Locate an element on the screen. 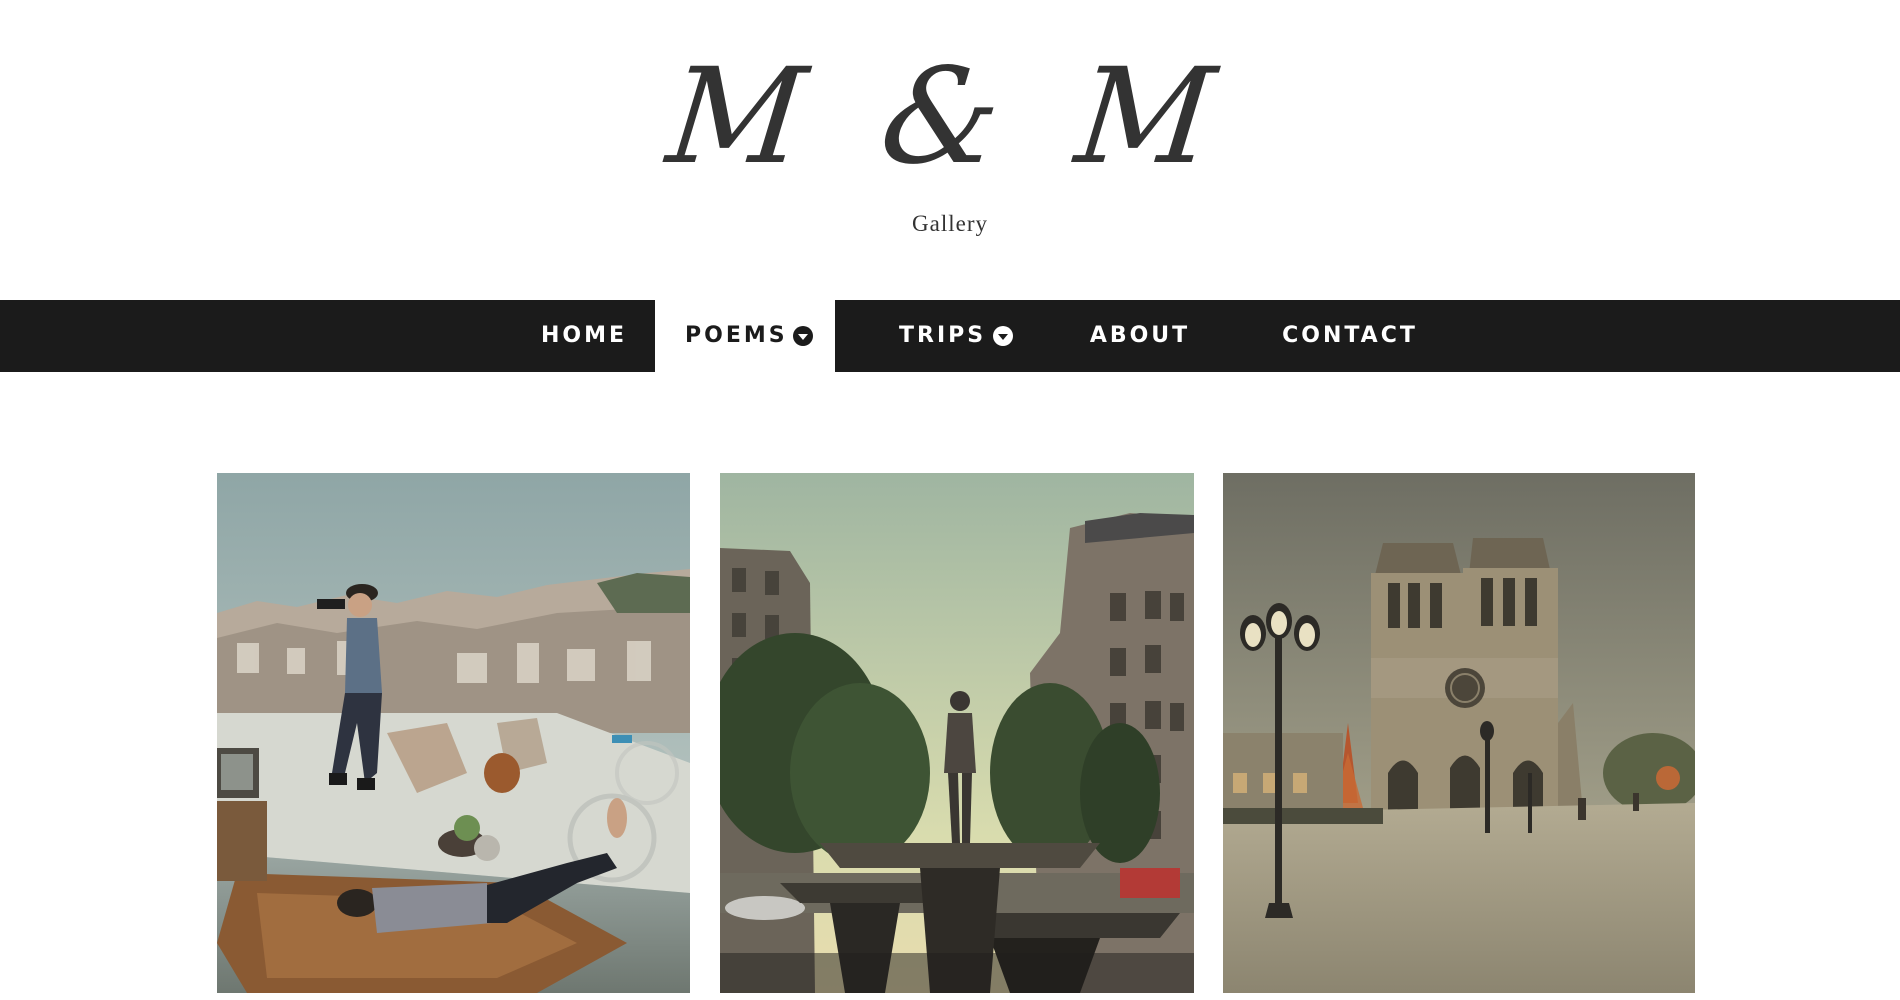  nav-item-poems: POEMS is located at coordinates (745, 336).